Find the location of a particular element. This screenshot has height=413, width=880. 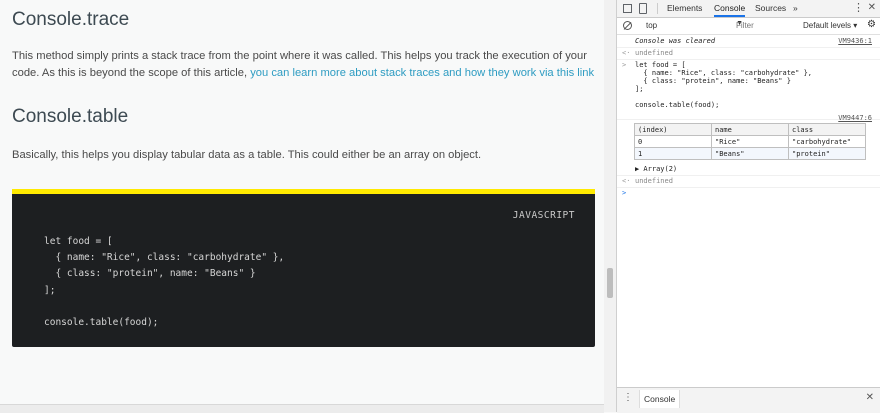

code-line: { class: "protein", name: "Beans" } is located at coordinates (150, 274).